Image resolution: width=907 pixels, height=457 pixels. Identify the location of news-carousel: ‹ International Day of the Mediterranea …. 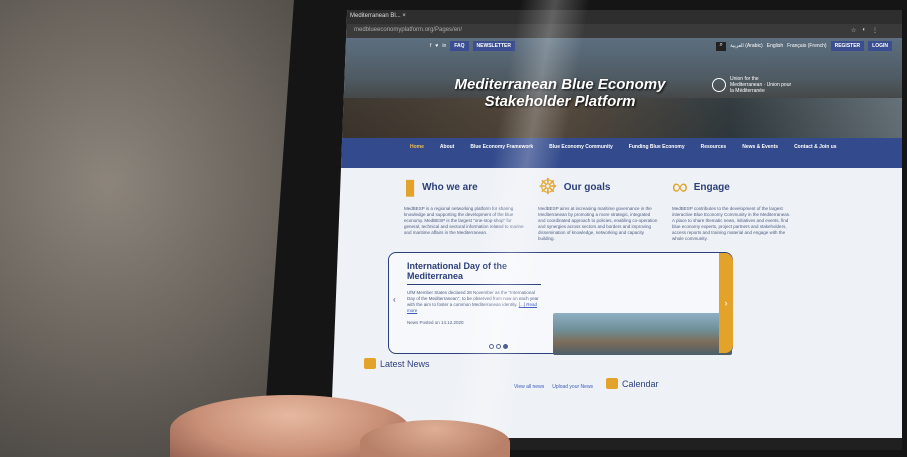
(560, 303).